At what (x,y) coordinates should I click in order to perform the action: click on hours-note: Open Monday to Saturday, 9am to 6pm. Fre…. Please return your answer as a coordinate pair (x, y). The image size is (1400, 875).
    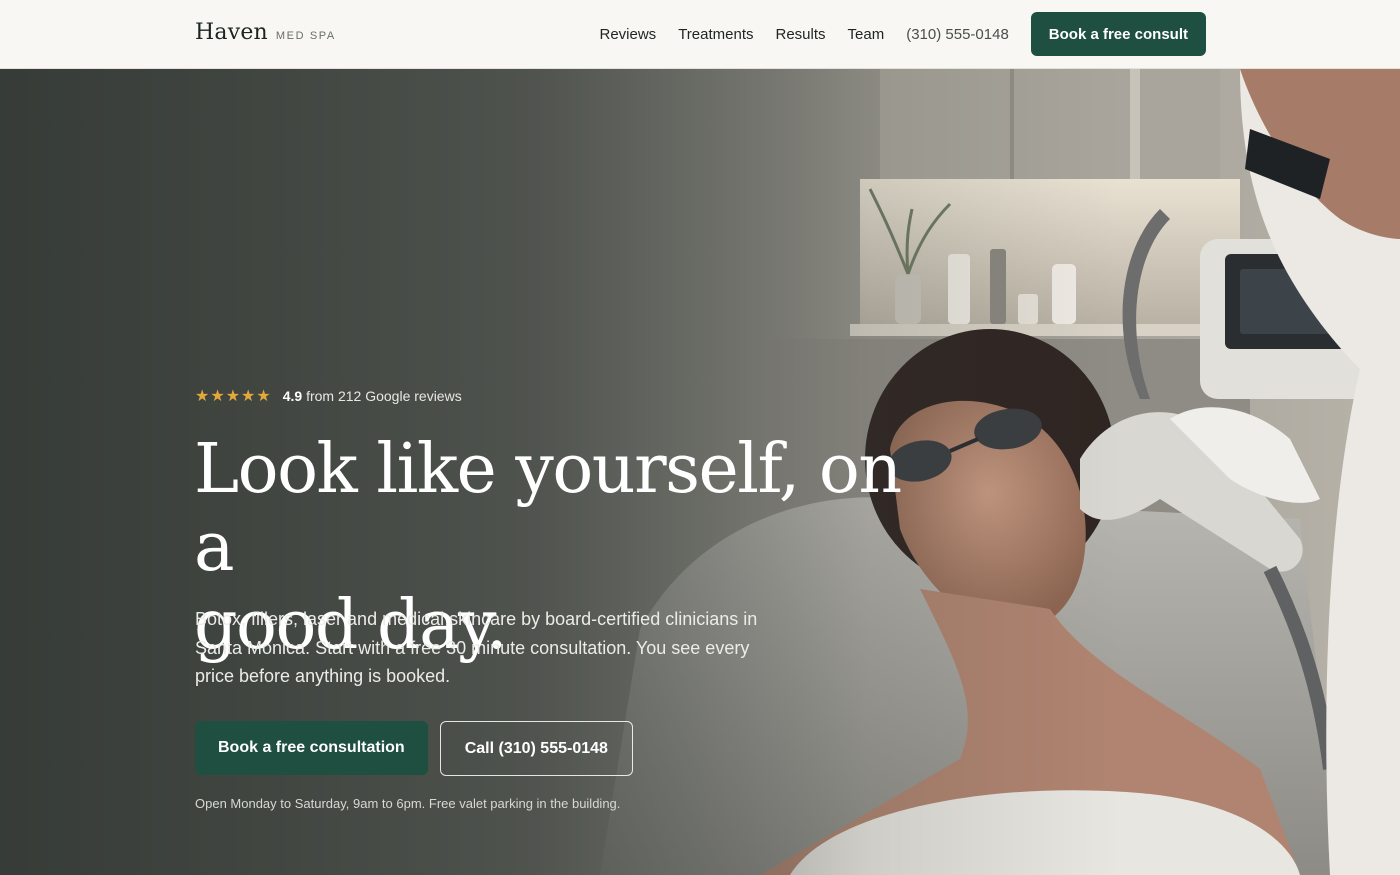
    Looking at the image, I should click on (408, 803).